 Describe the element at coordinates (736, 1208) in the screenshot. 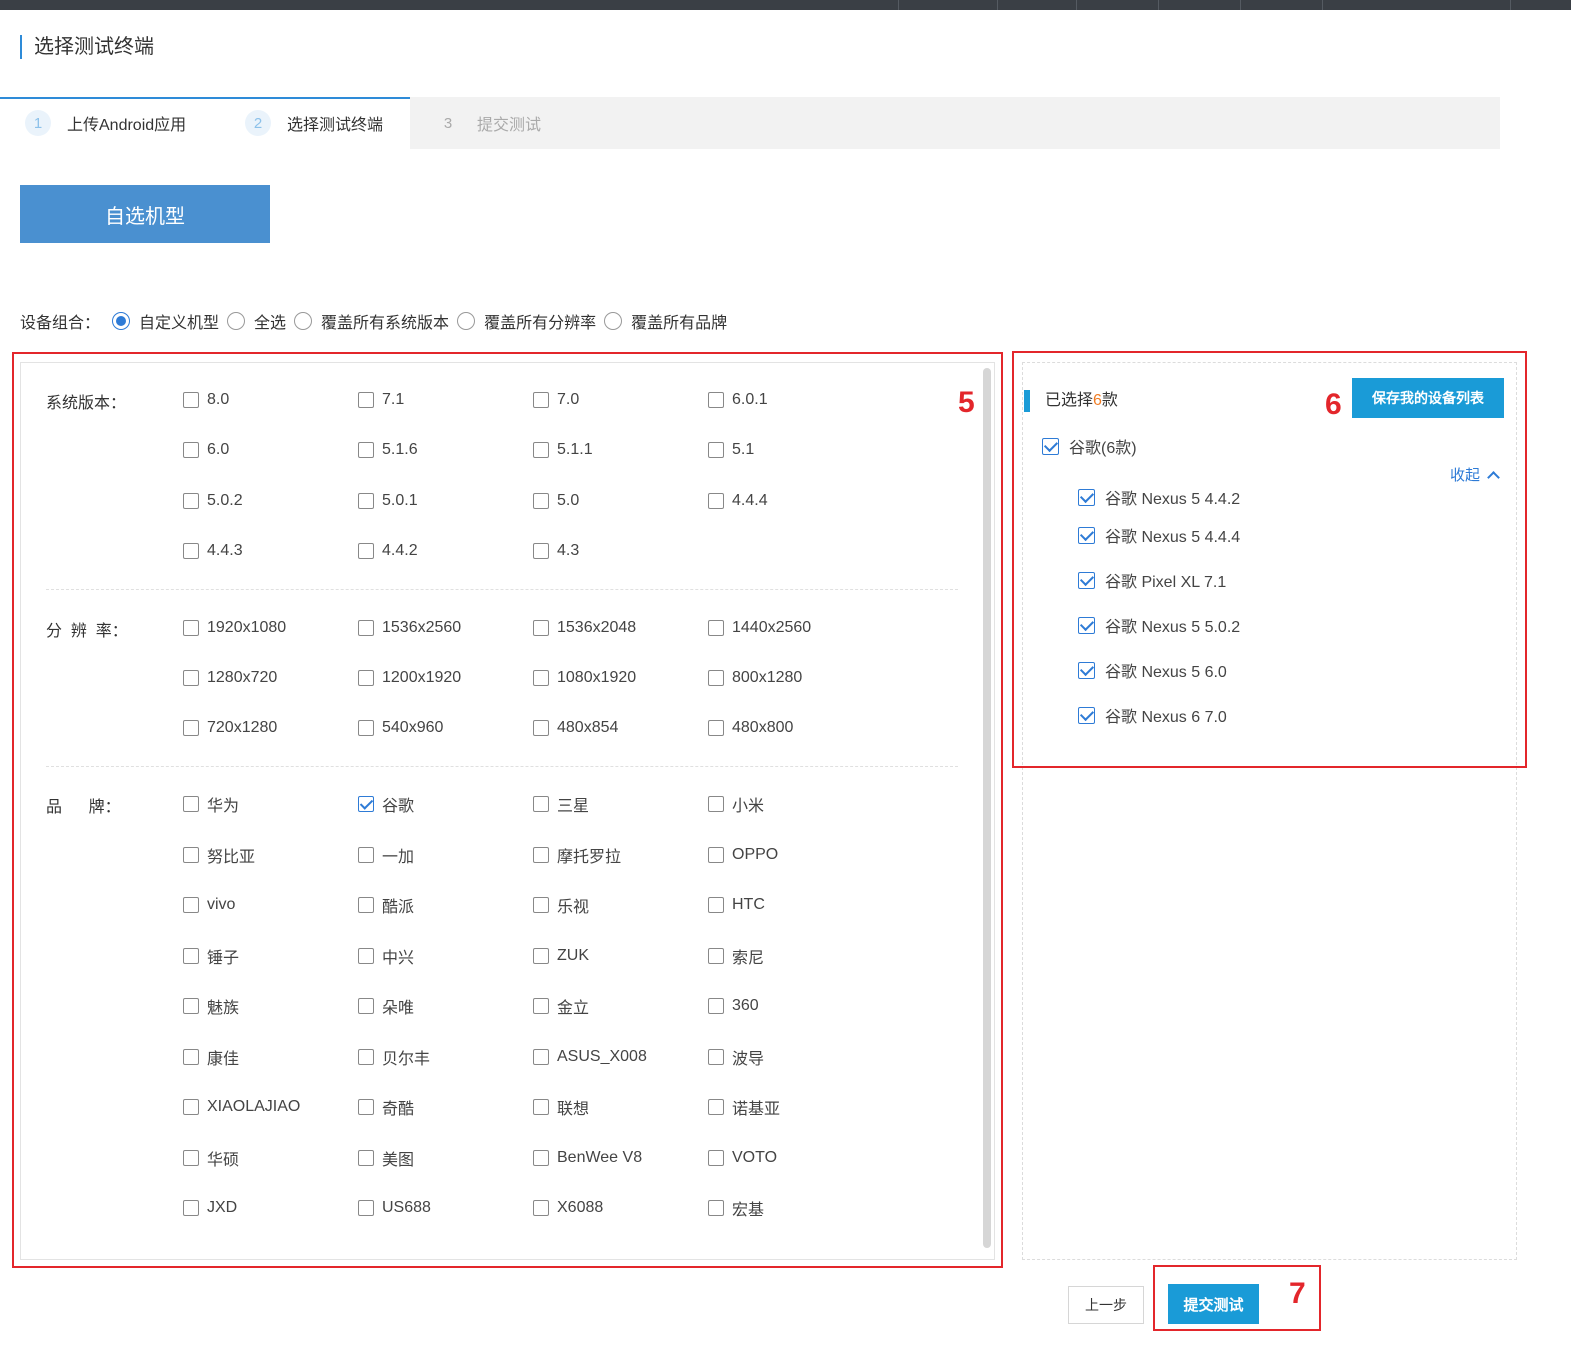

I see `brand-option: 宏基` at that location.